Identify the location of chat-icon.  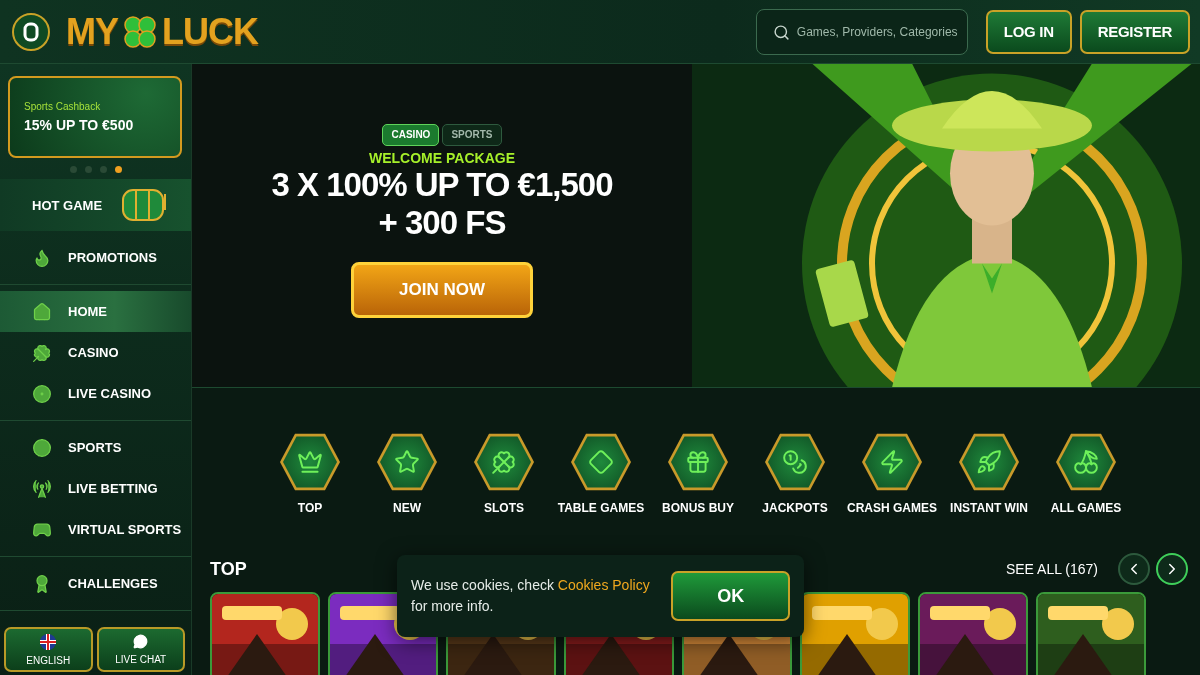
(141, 641).